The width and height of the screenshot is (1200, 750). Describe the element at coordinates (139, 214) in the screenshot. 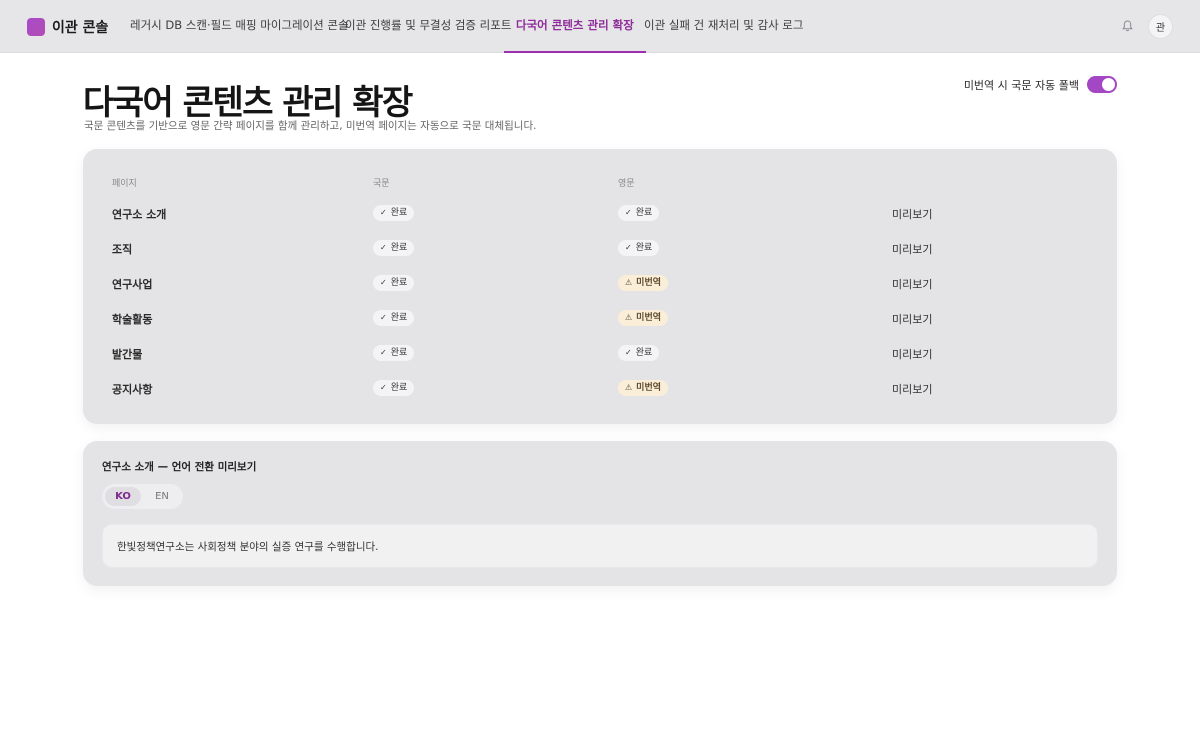

I see `table-row-page-name: 연구소 소개` at that location.